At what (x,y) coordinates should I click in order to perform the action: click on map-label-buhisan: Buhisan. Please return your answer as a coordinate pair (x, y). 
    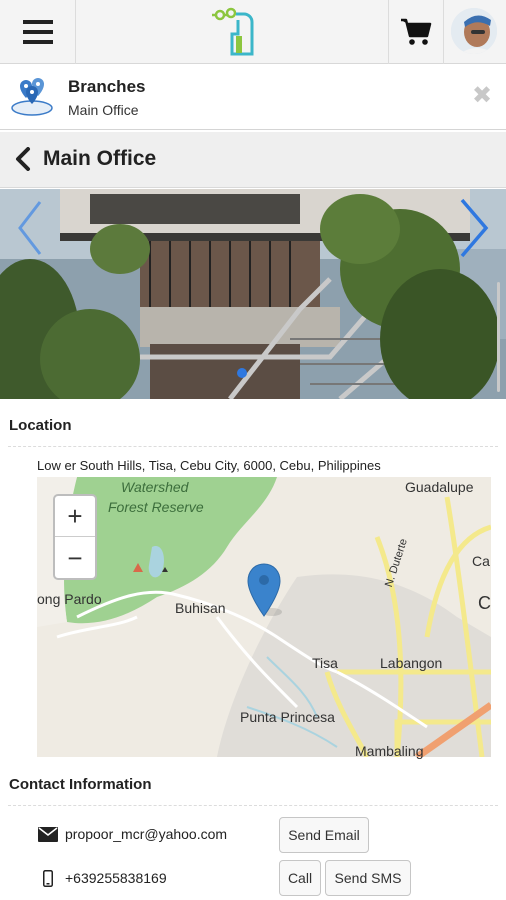
    Looking at the image, I should click on (200, 608).